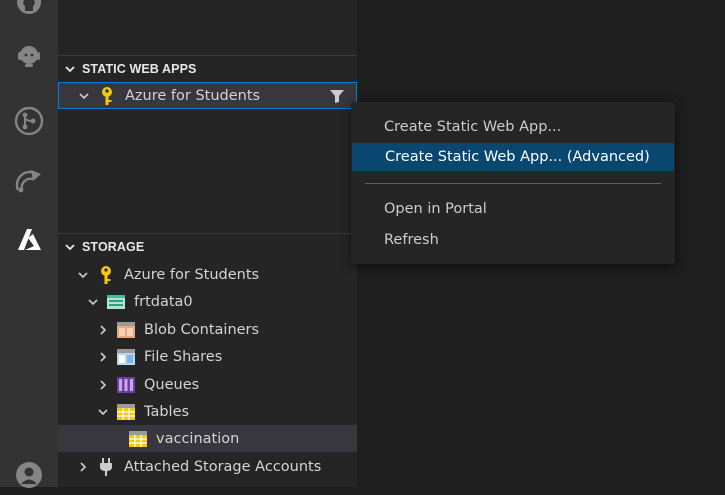  I want to click on menu-item-open-in-portal: Open in Portal, so click(512, 209).